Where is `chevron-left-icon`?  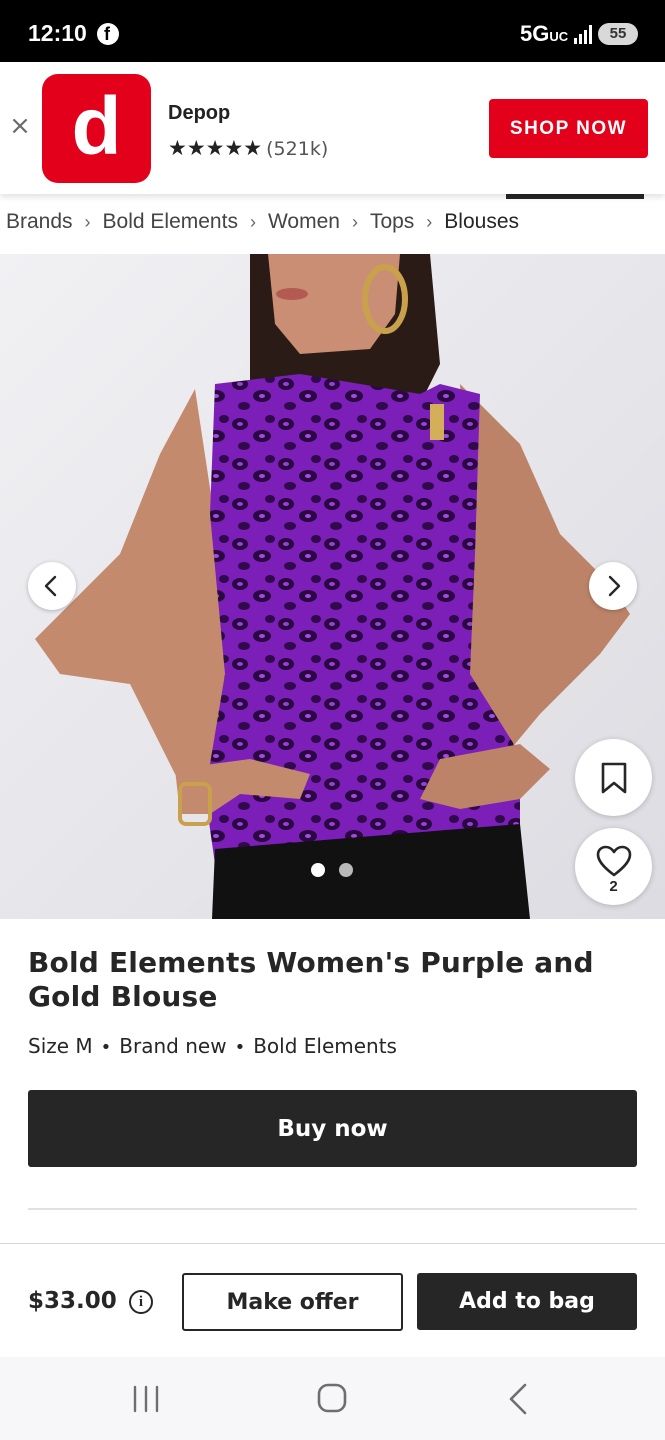 chevron-left-icon is located at coordinates (50, 586).